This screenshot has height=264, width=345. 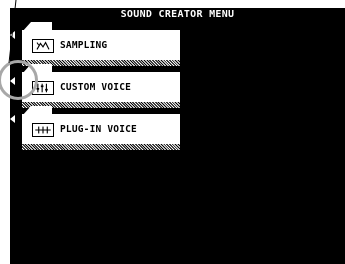 I want to click on menu-item-label: PLUG-IN VOICE, so click(x=98, y=129).